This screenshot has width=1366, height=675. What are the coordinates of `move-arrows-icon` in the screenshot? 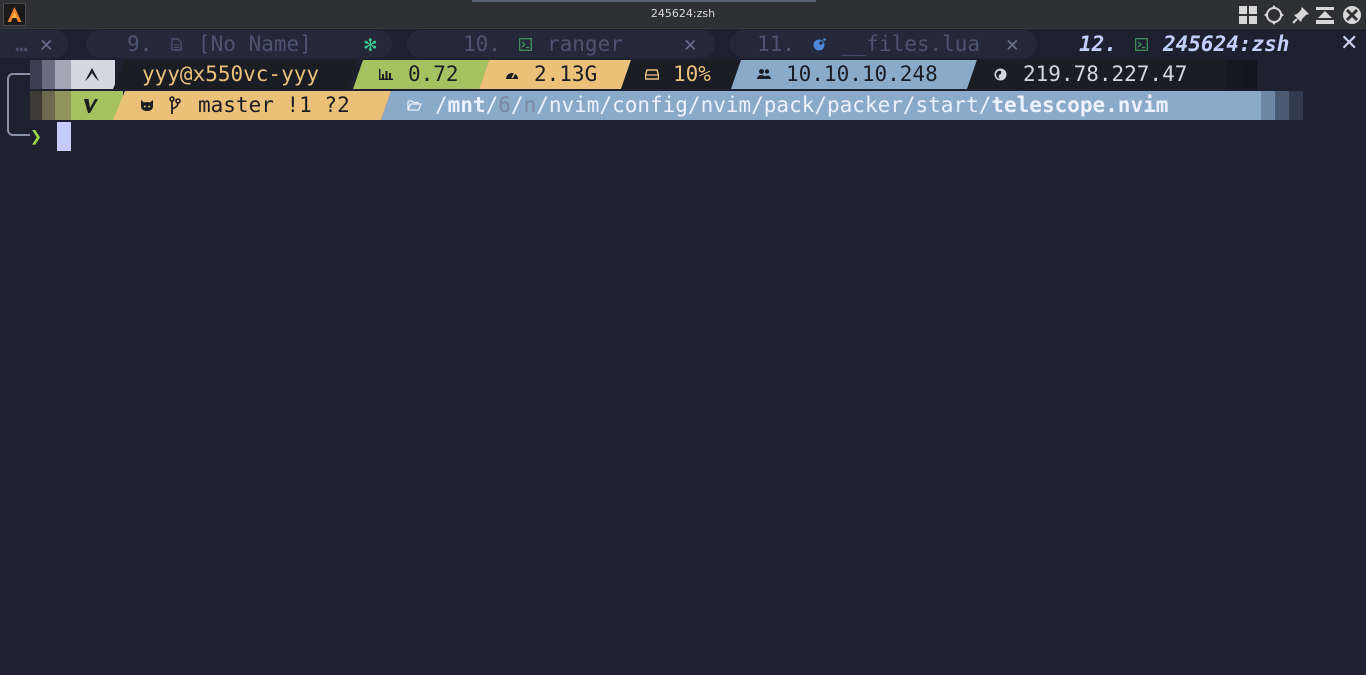 It's located at (1274, 15).